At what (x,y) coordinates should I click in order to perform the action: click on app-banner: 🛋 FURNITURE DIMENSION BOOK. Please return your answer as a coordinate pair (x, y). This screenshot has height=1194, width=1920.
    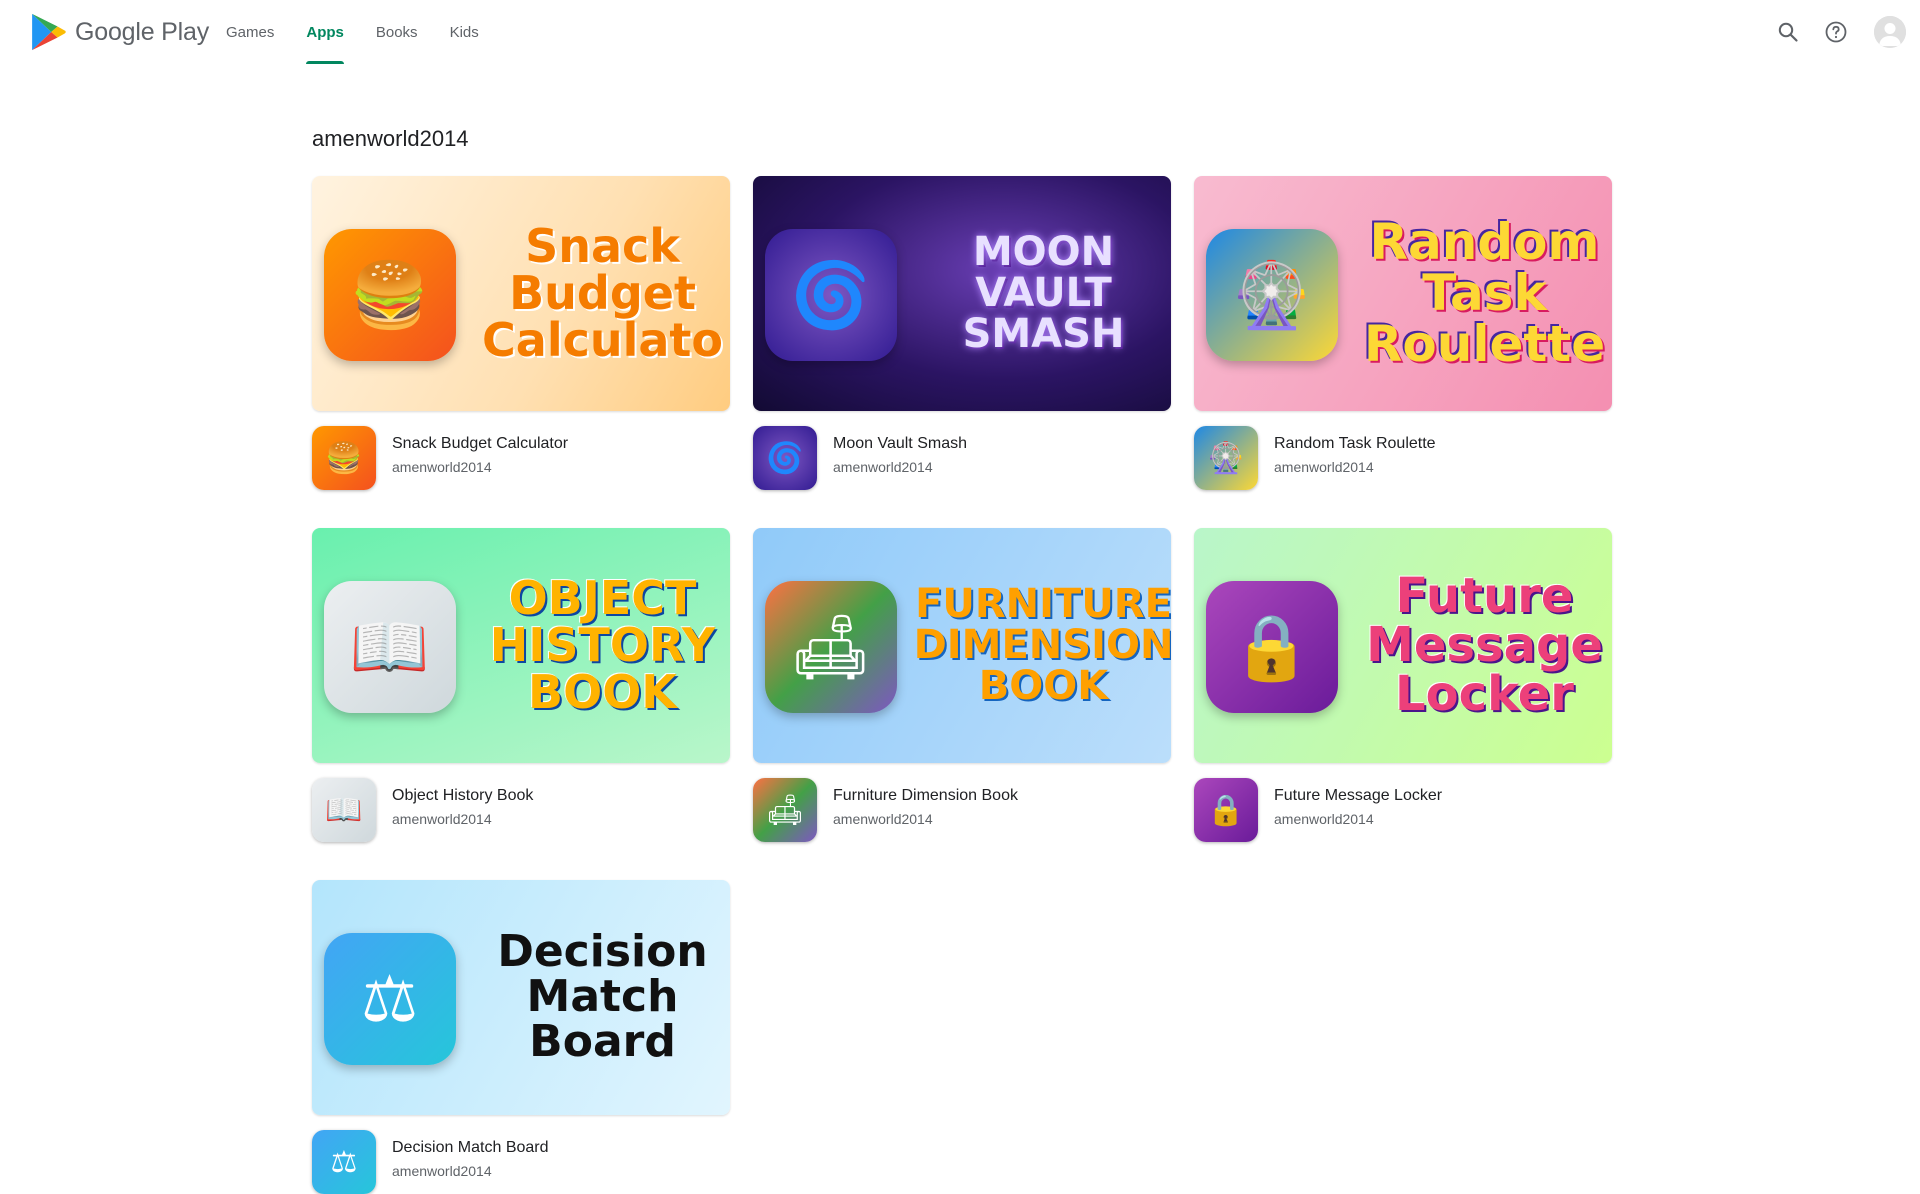
    Looking at the image, I should click on (962, 645).